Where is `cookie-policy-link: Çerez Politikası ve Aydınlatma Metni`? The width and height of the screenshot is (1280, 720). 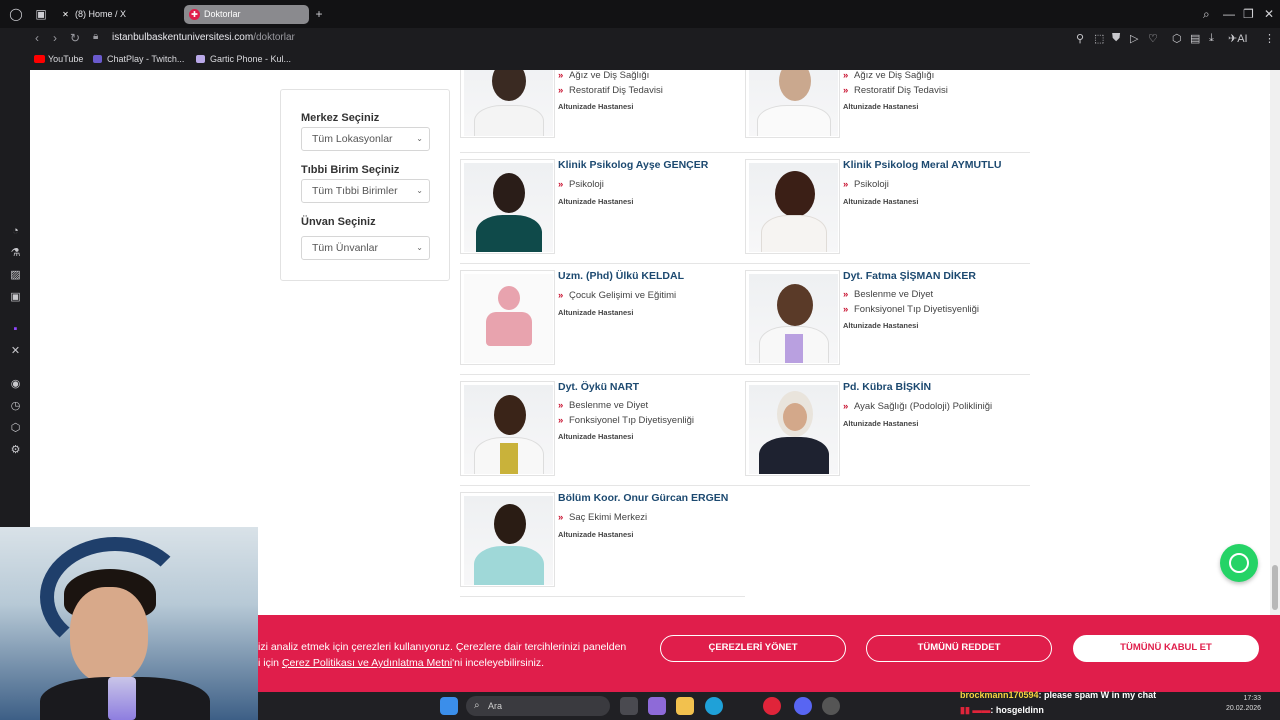
cookie-policy-link: Çerez Politikası ve Aydınlatma Metni is located at coordinates (367, 663).